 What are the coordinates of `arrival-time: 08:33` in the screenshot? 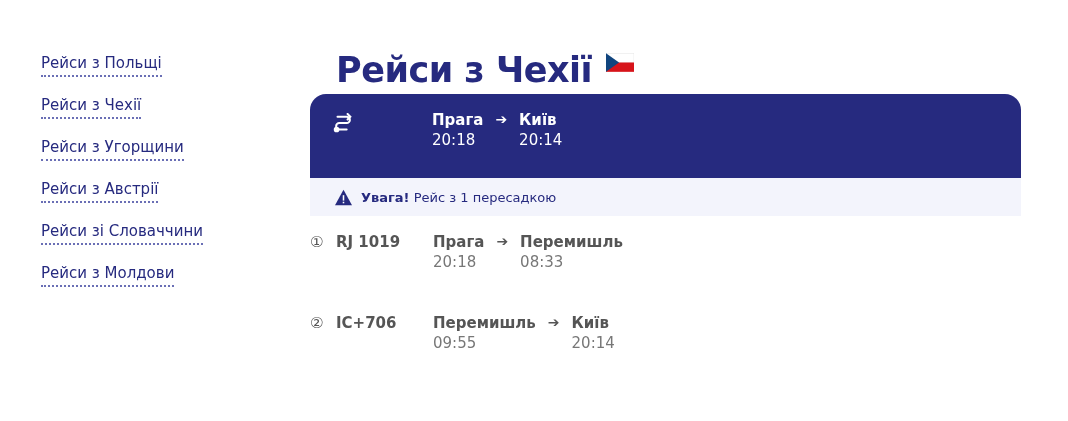 It's located at (542, 262).